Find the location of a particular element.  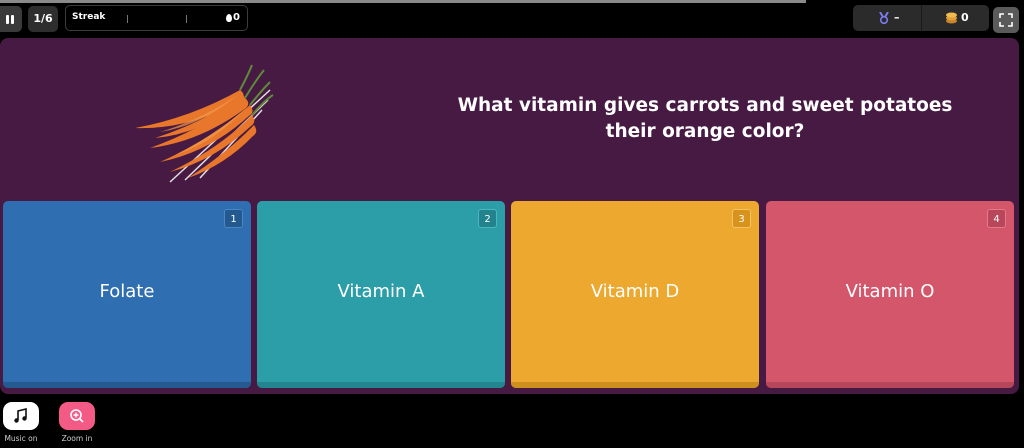

pause-button is located at coordinates (11, 19).